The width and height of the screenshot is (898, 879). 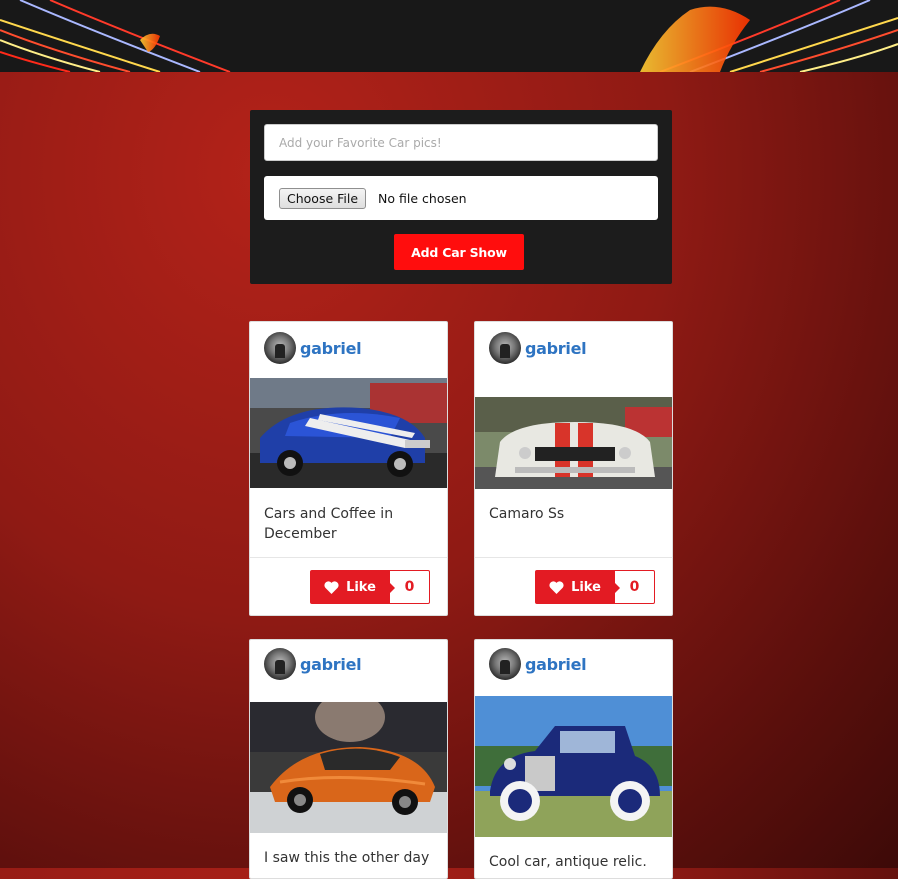 I want to click on post-caption: I saw this the other day, so click(x=347, y=858).